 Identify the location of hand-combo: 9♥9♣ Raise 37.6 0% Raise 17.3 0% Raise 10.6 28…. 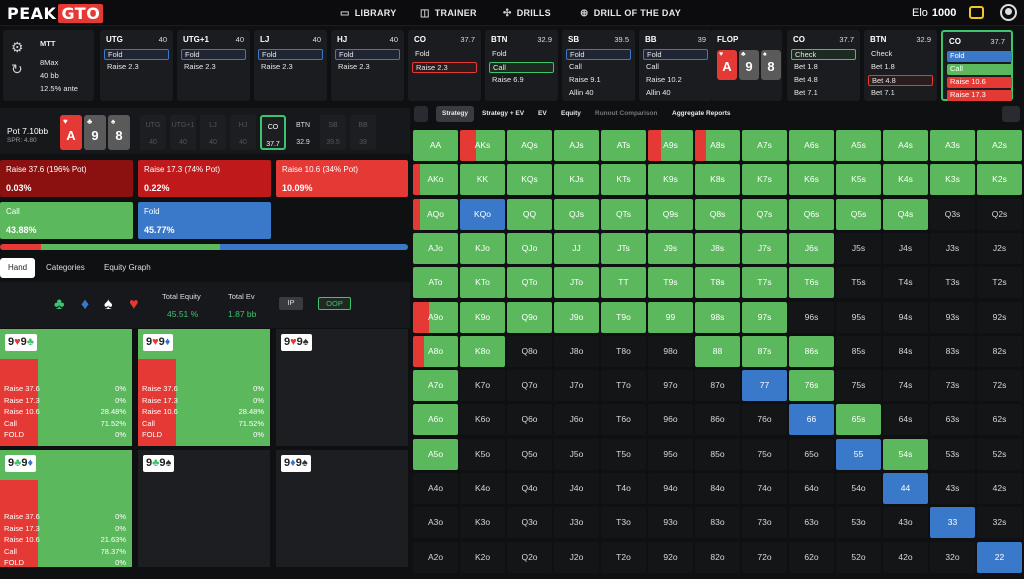
(66, 387).